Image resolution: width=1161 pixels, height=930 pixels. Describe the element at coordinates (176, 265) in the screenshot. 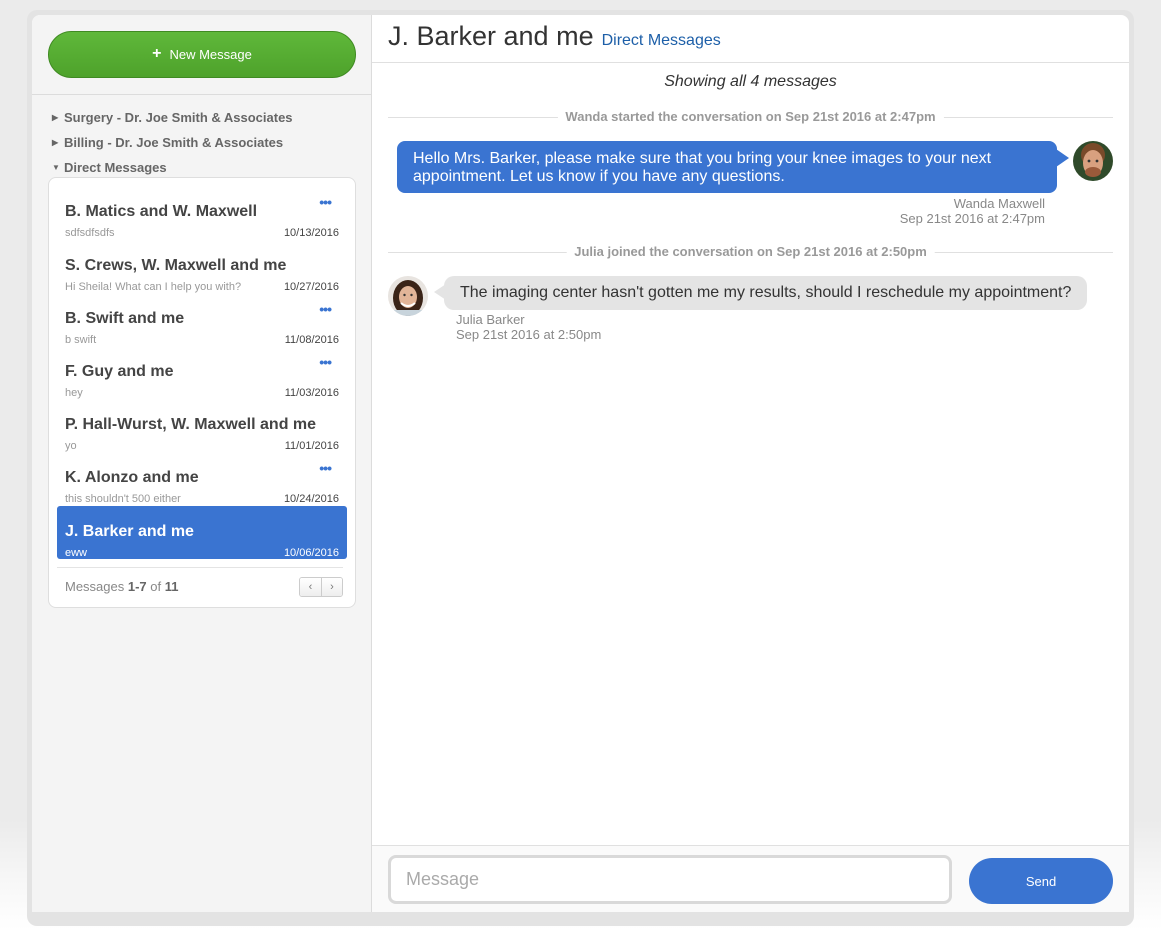

I see `conversation-name: S. Crews, W. Maxwell and me` at that location.